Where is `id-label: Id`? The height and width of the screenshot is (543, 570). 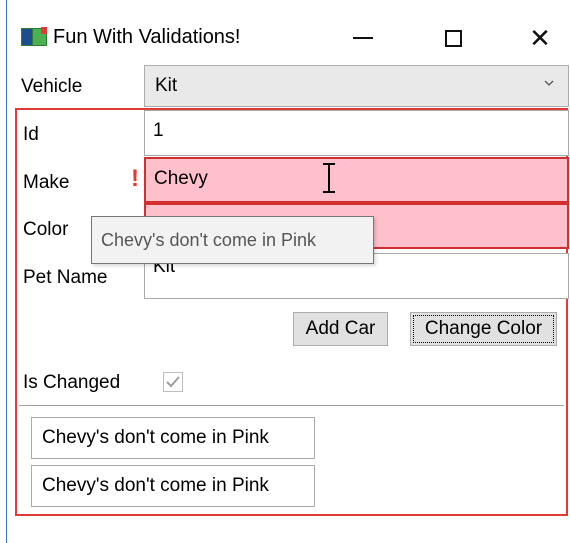 id-label: Id is located at coordinates (31, 134).